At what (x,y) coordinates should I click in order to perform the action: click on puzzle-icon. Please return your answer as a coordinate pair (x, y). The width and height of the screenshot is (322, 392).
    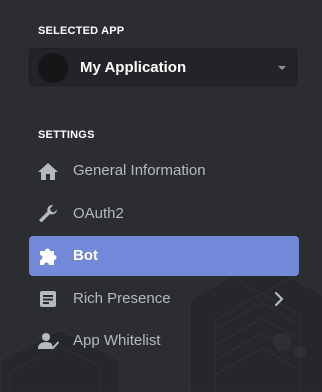
    Looking at the image, I should click on (48, 256).